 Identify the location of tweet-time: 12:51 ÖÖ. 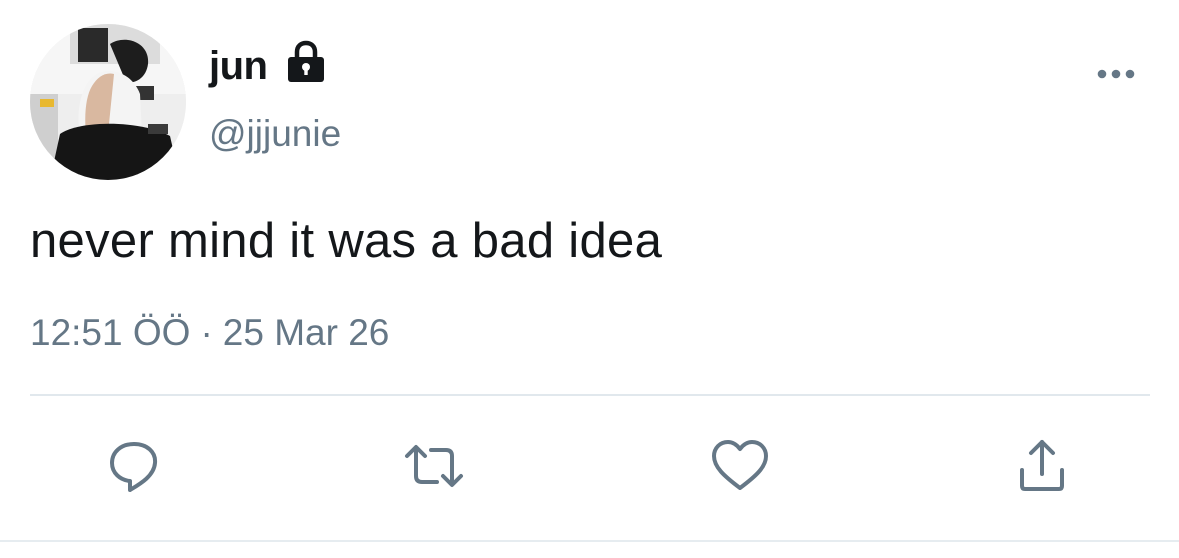
(110, 332).